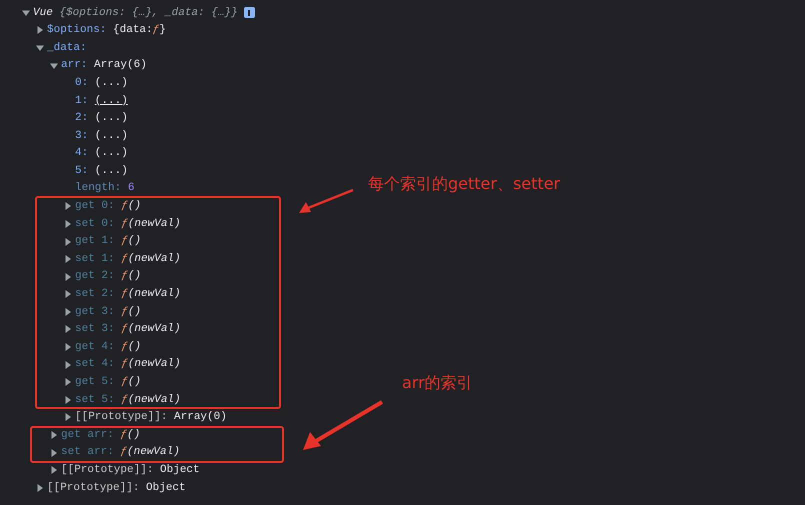  Describe the element at coordinates (87, 452) in the screenshot. I see `property-key: set arr:` at that location.